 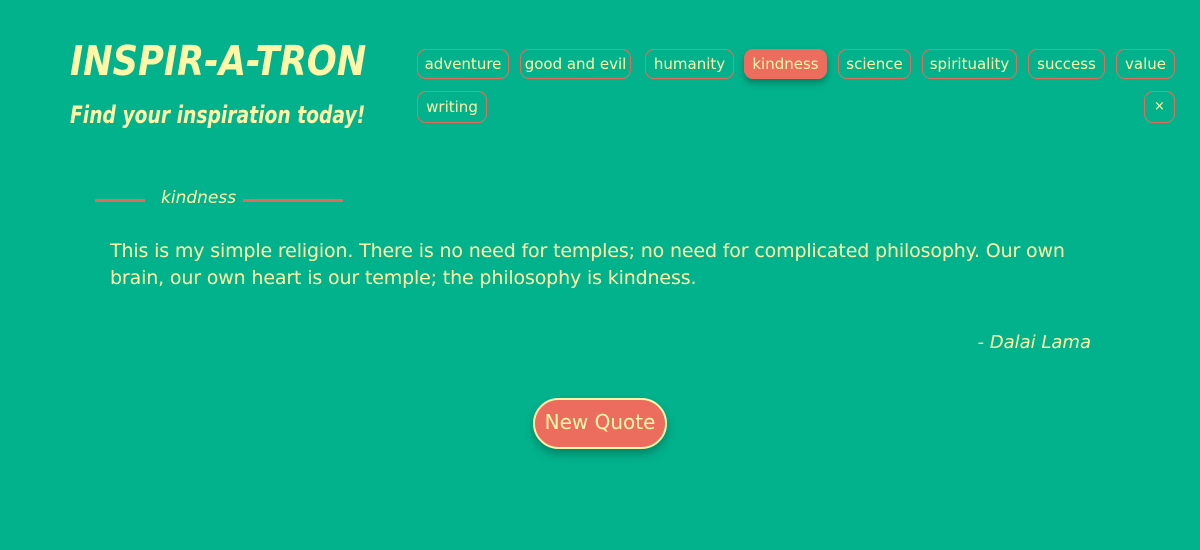 What do you see at coordinates (1034, 342) in the screenshot?
I see `quote-author: - Dalai Lama` at bounding box center [1034, 342].